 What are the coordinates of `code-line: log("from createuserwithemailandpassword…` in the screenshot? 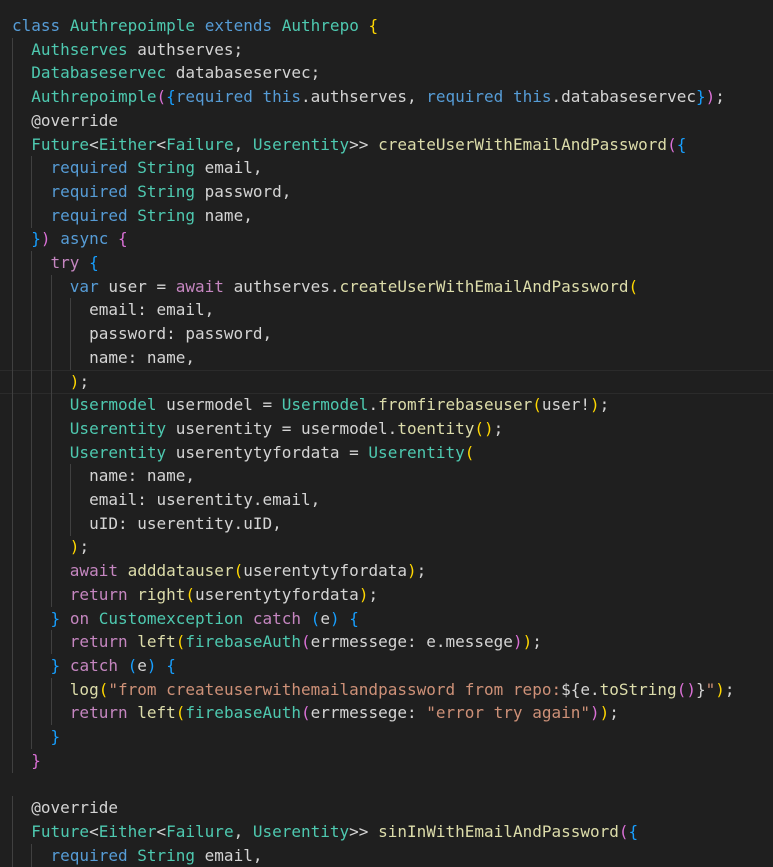 It's located at (373, 690).